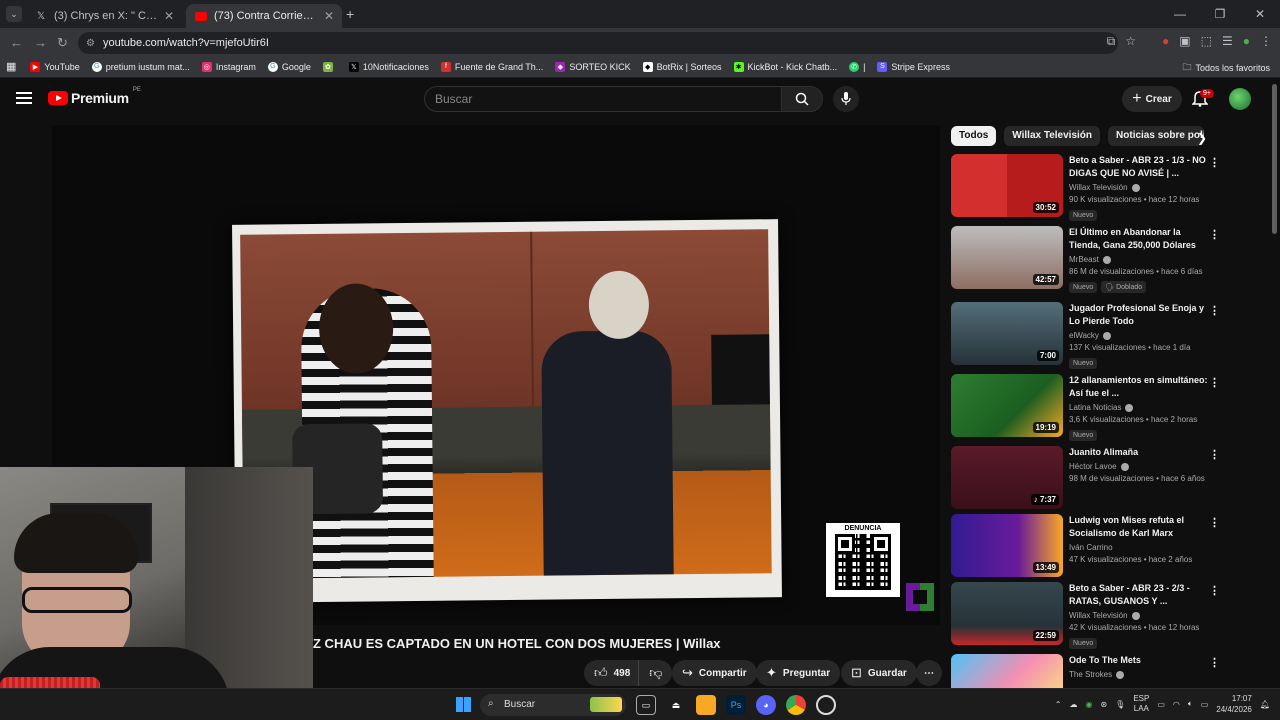 The image size is (1280, 720). Describe the element at coordinates (1176, 704) in the screenshot. I see `wifi-icon: ◠` at that location.